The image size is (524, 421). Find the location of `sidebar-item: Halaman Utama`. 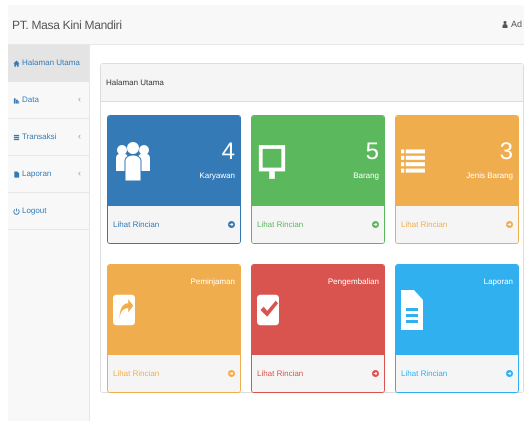

sidebar-item: Halaman Utama is located at coordinates (48, 63).